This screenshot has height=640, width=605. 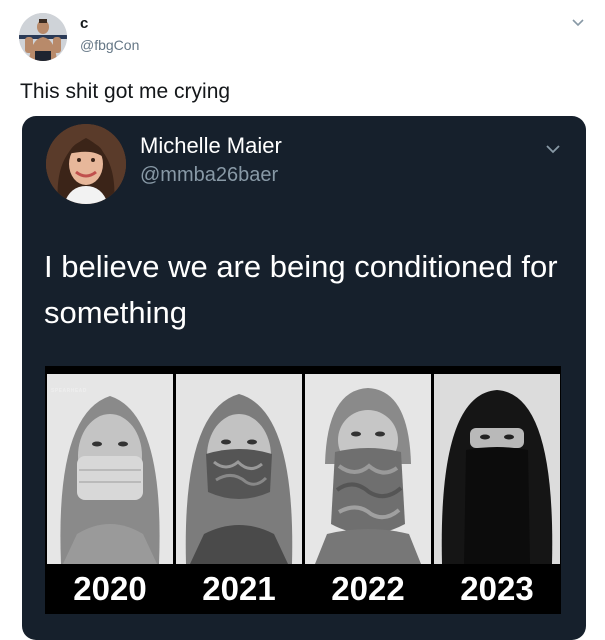 What do you see at coordinates (239, 469) in the screenshot?
I see `meme-panel-2021` at bounding box center [239, 469].